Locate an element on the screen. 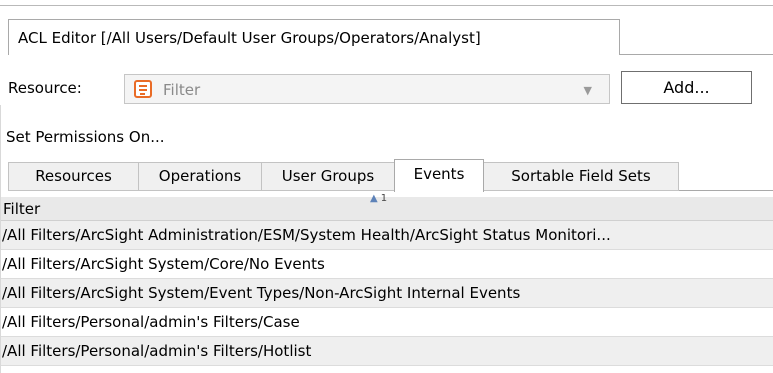 This screenshot has height=373, width=773. resource-value: Filter is located at coordinates (182, 90).